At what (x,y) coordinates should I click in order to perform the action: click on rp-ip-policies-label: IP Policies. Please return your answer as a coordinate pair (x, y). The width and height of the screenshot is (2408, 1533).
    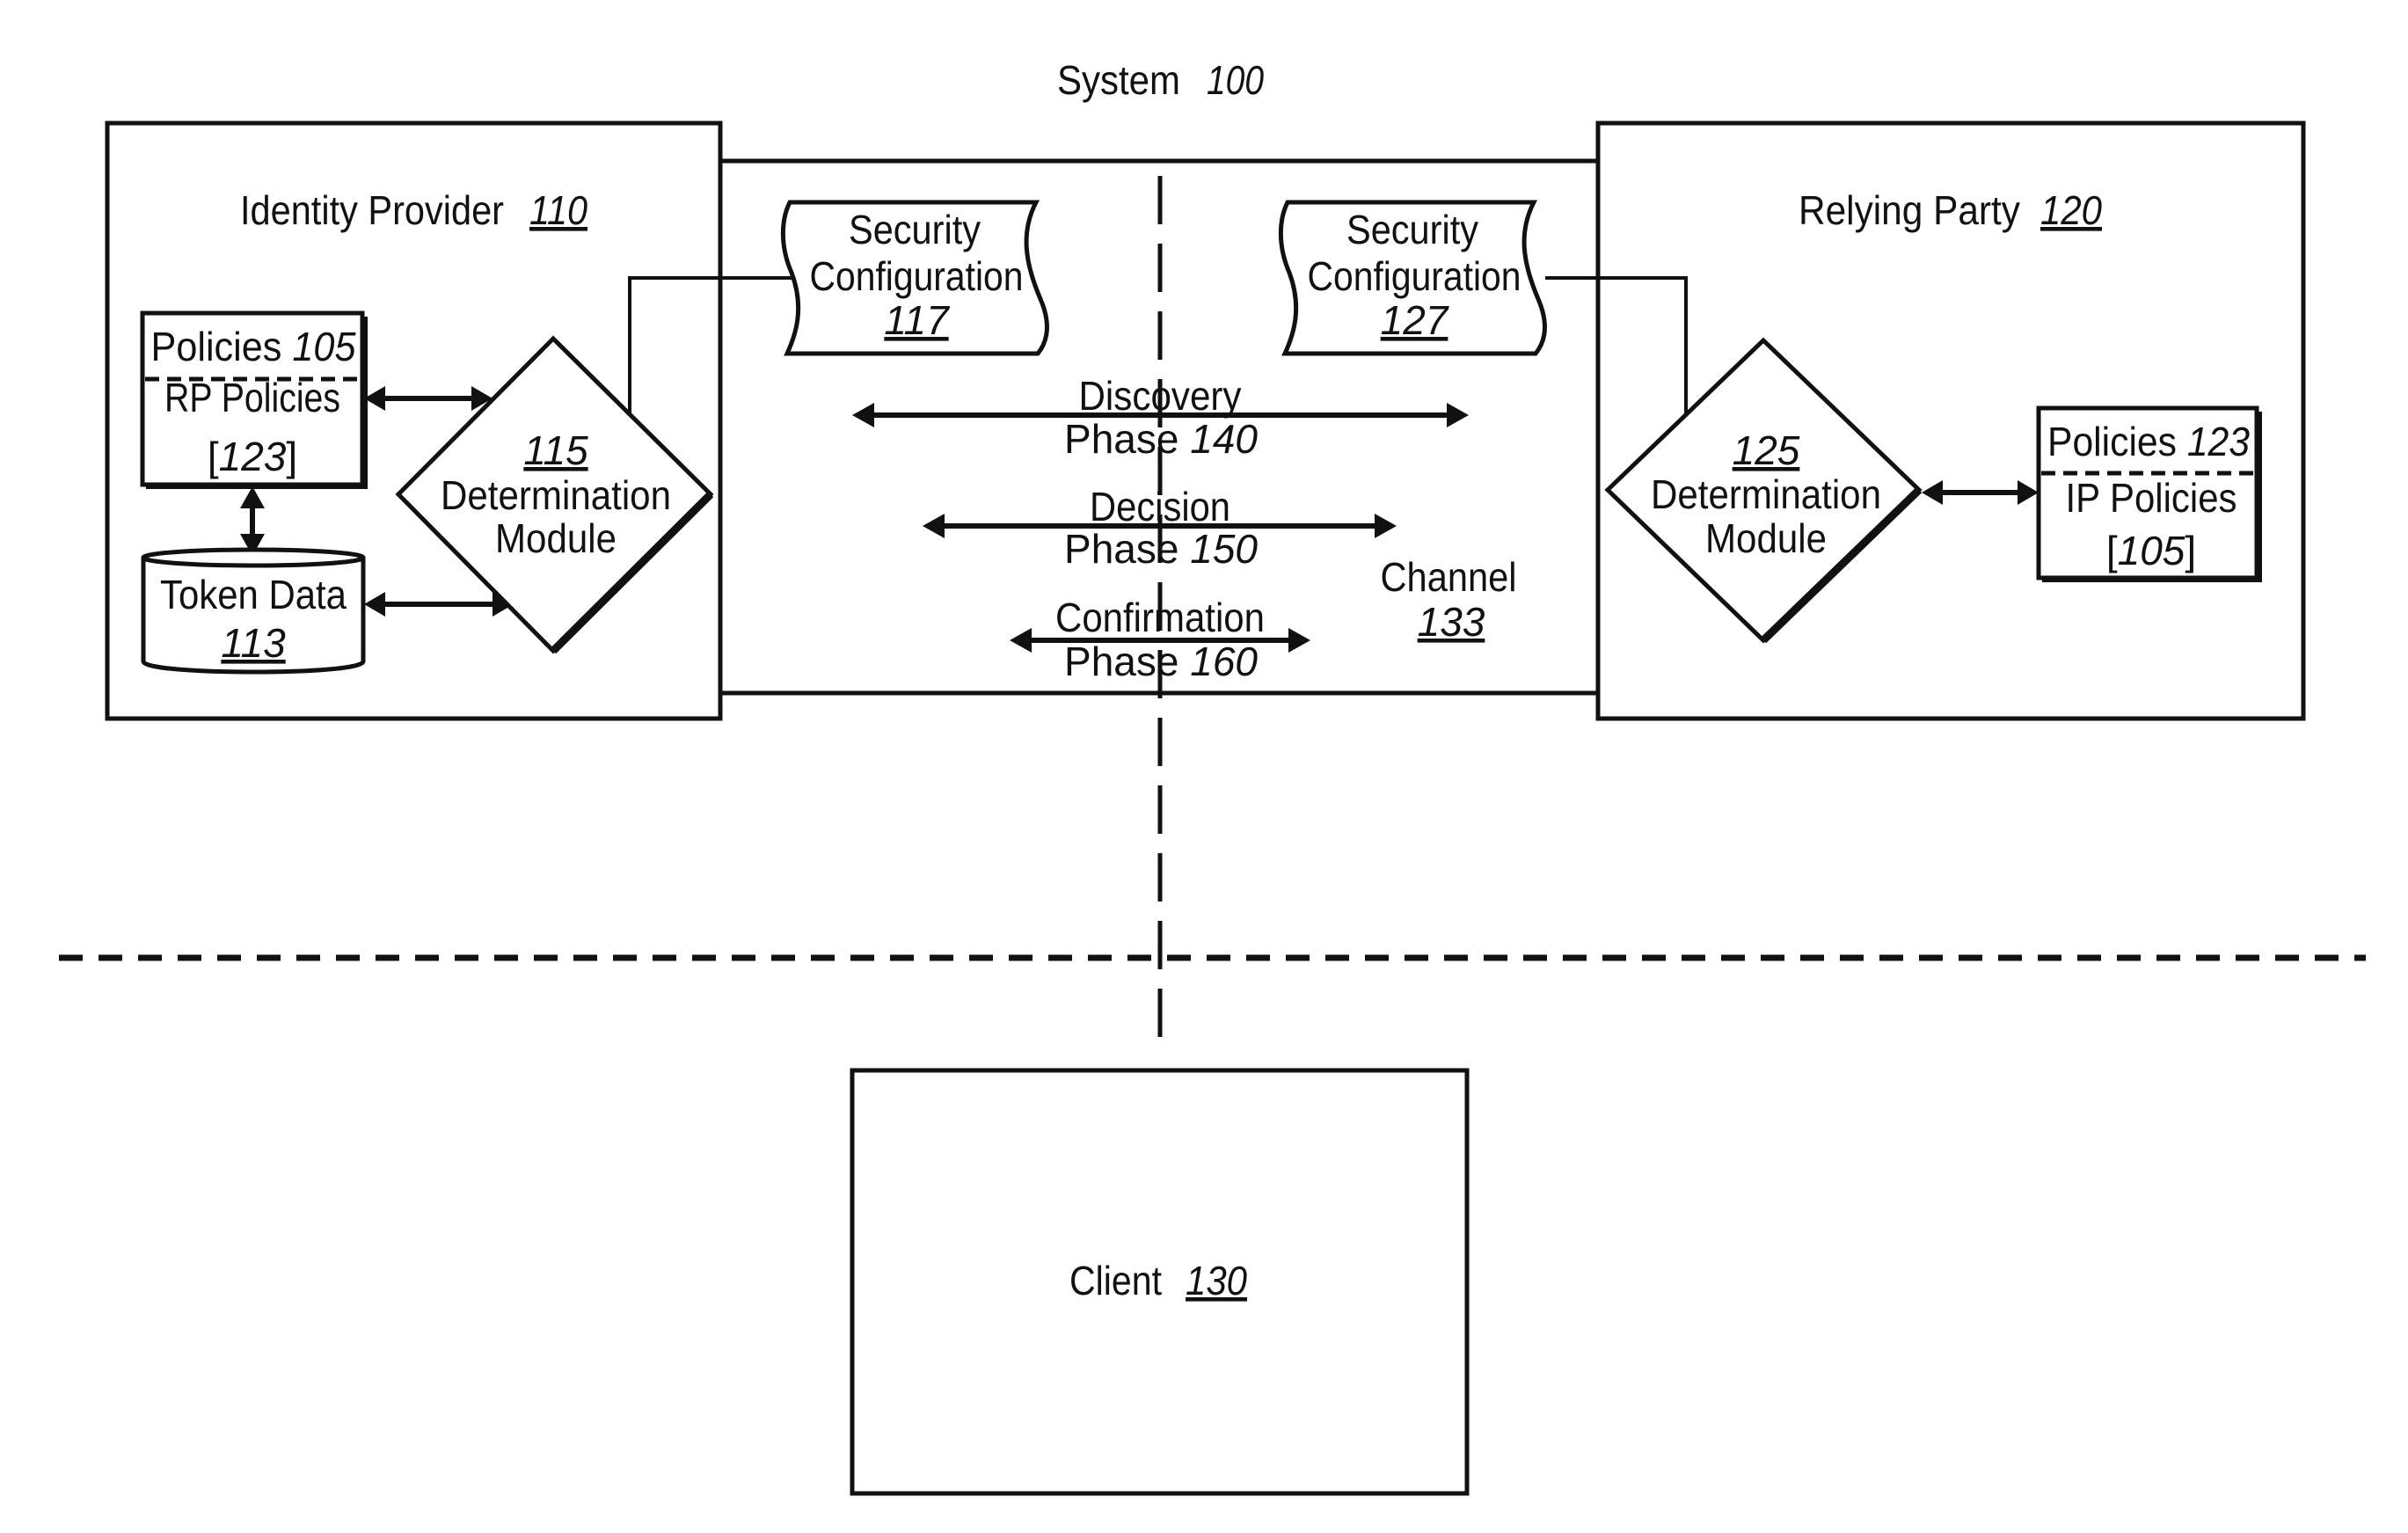
    Looking at the image, I should click on (2151, 498).